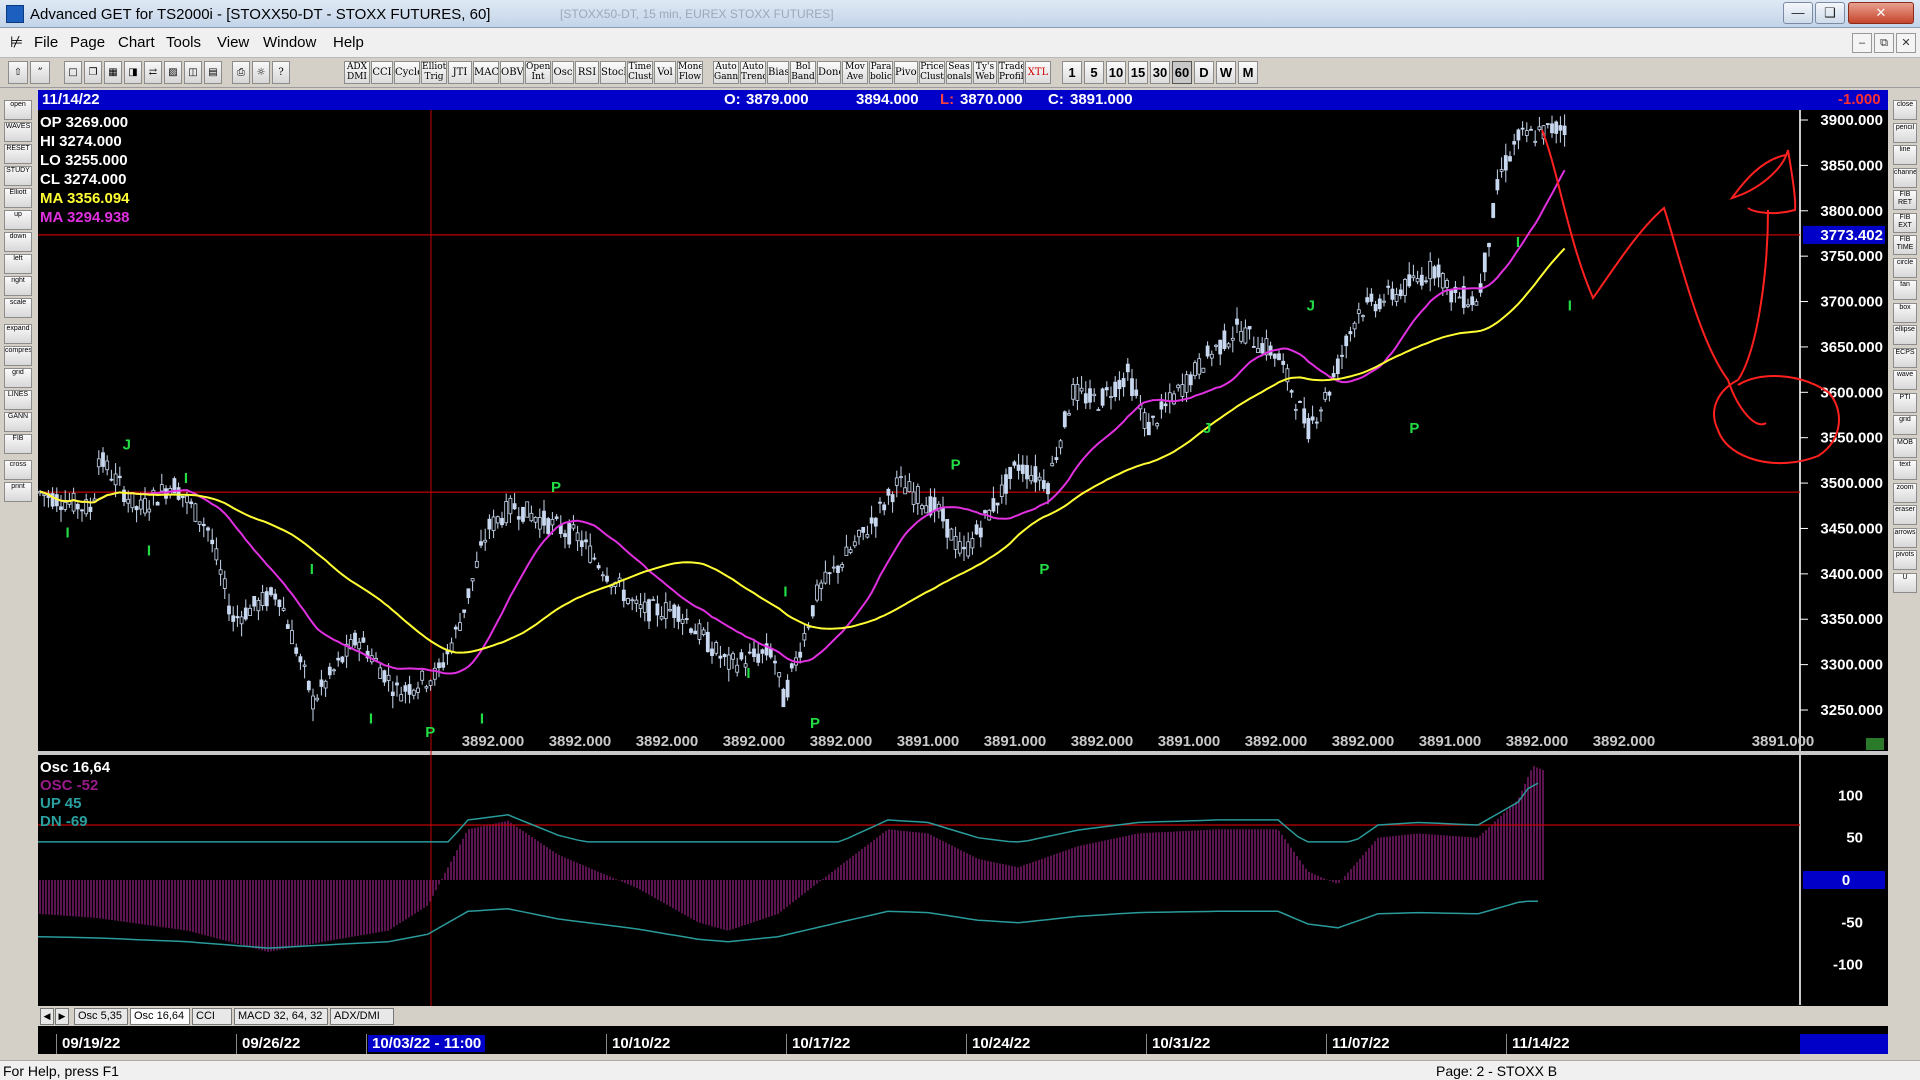 The width and height of the screenshot is (1920, 1080). Describe the element at coordinates (113, 72) in the screenshot. I see `tile-icon: ▦` at that location.